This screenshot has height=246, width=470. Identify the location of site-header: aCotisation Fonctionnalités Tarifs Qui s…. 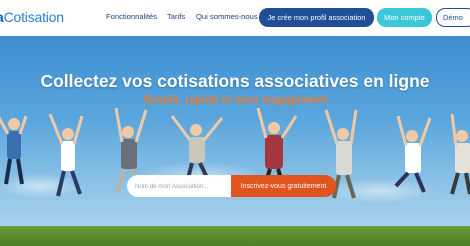
(235, 18).